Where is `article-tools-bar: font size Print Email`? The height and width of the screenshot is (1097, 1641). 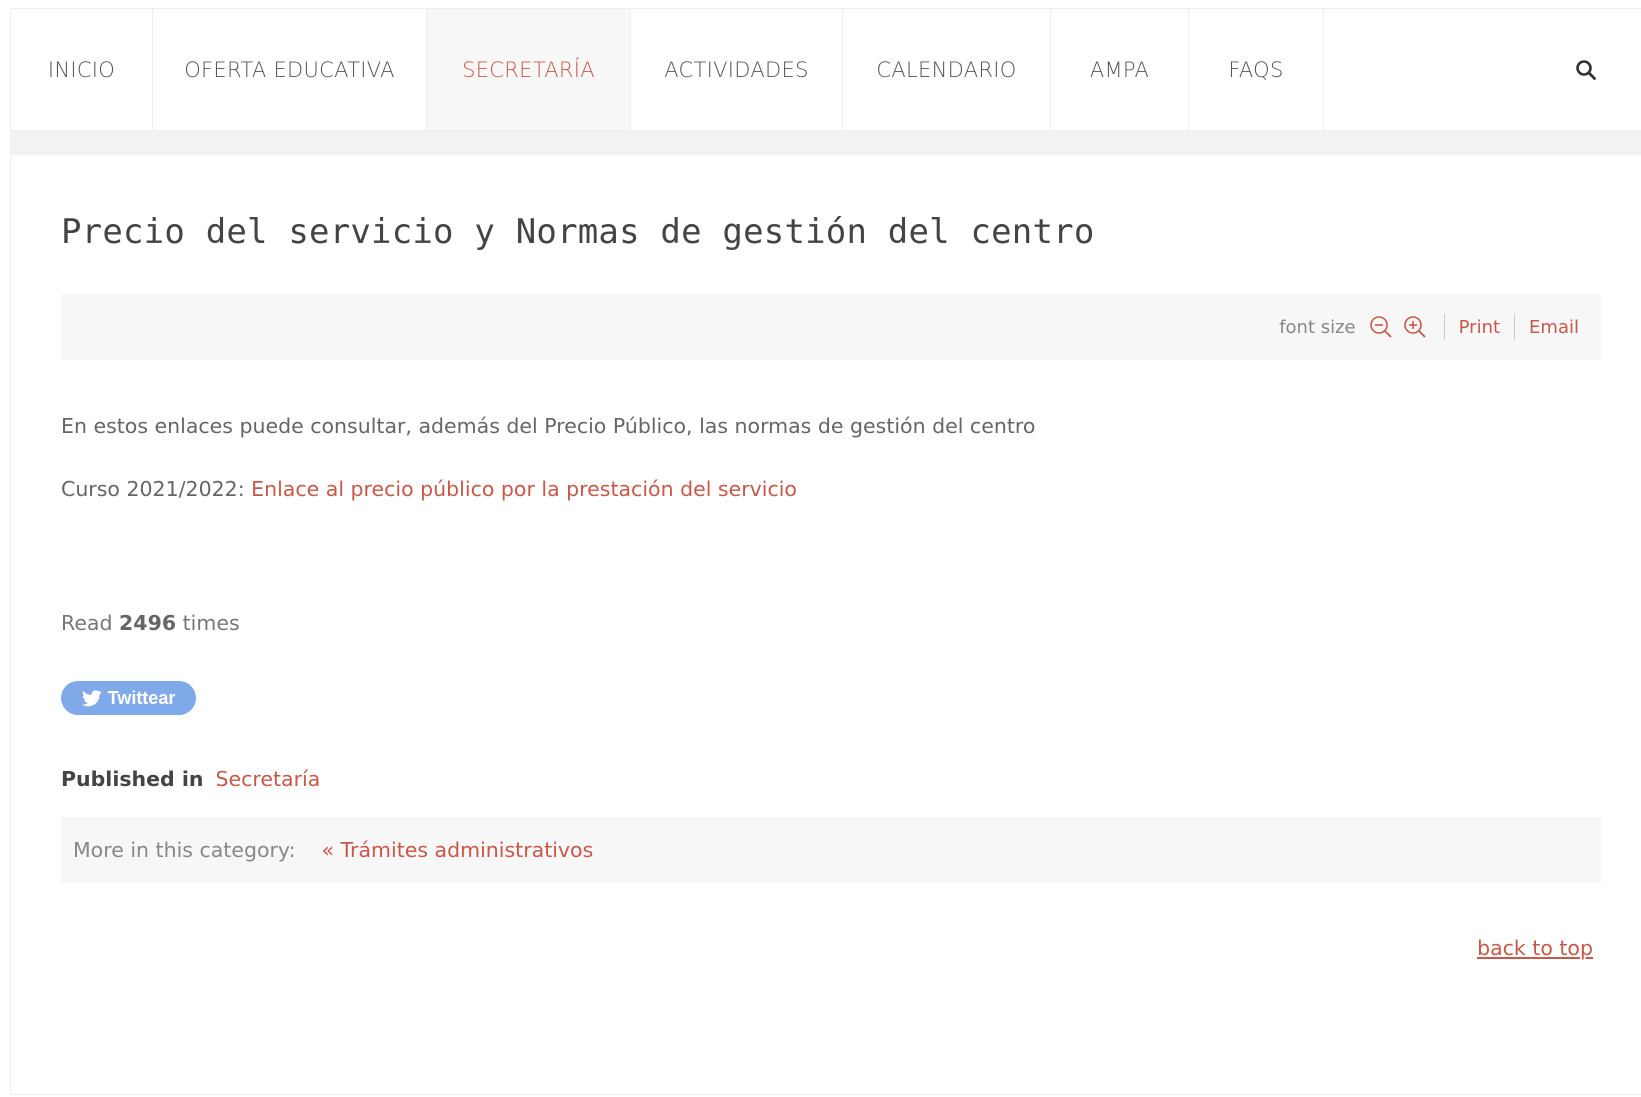 article-tools-bar: font size Print Email is located at coordinates (831, 327).